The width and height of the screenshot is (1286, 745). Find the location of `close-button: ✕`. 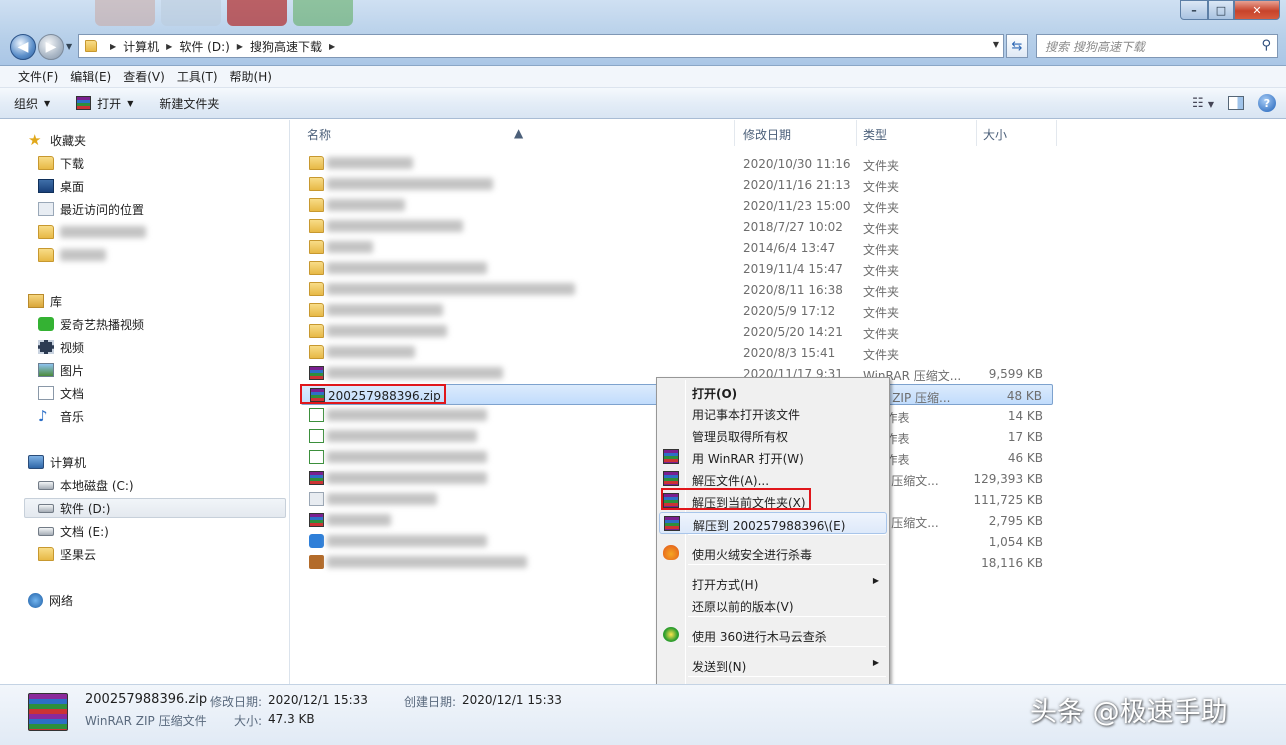

close-button: ✕ is located at coordinates (1257, 10).